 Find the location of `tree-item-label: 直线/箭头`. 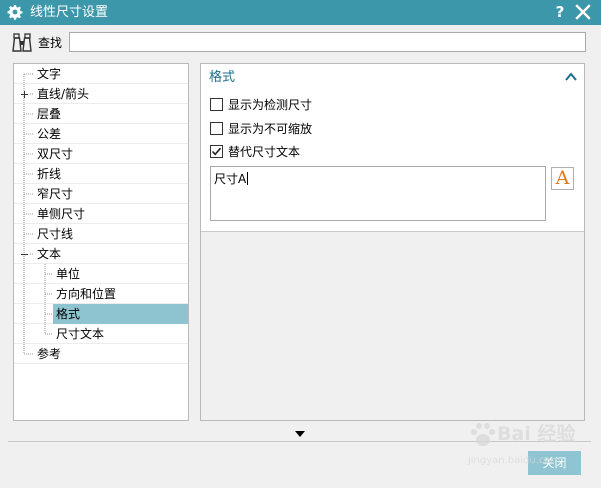

tree-item-label: 直线/箭头 is located at coordinates (63, 94).